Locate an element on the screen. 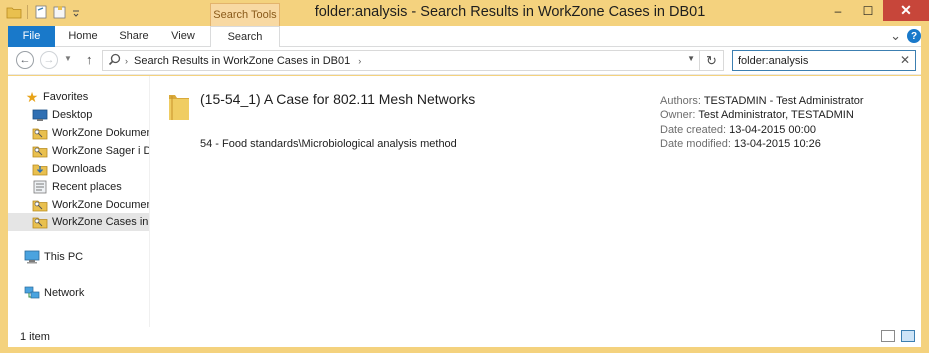 This screenshot has height=353, width=929. nav-item-workzone-cases: WorkZone Cases in D is located at coordinates (79, 222).